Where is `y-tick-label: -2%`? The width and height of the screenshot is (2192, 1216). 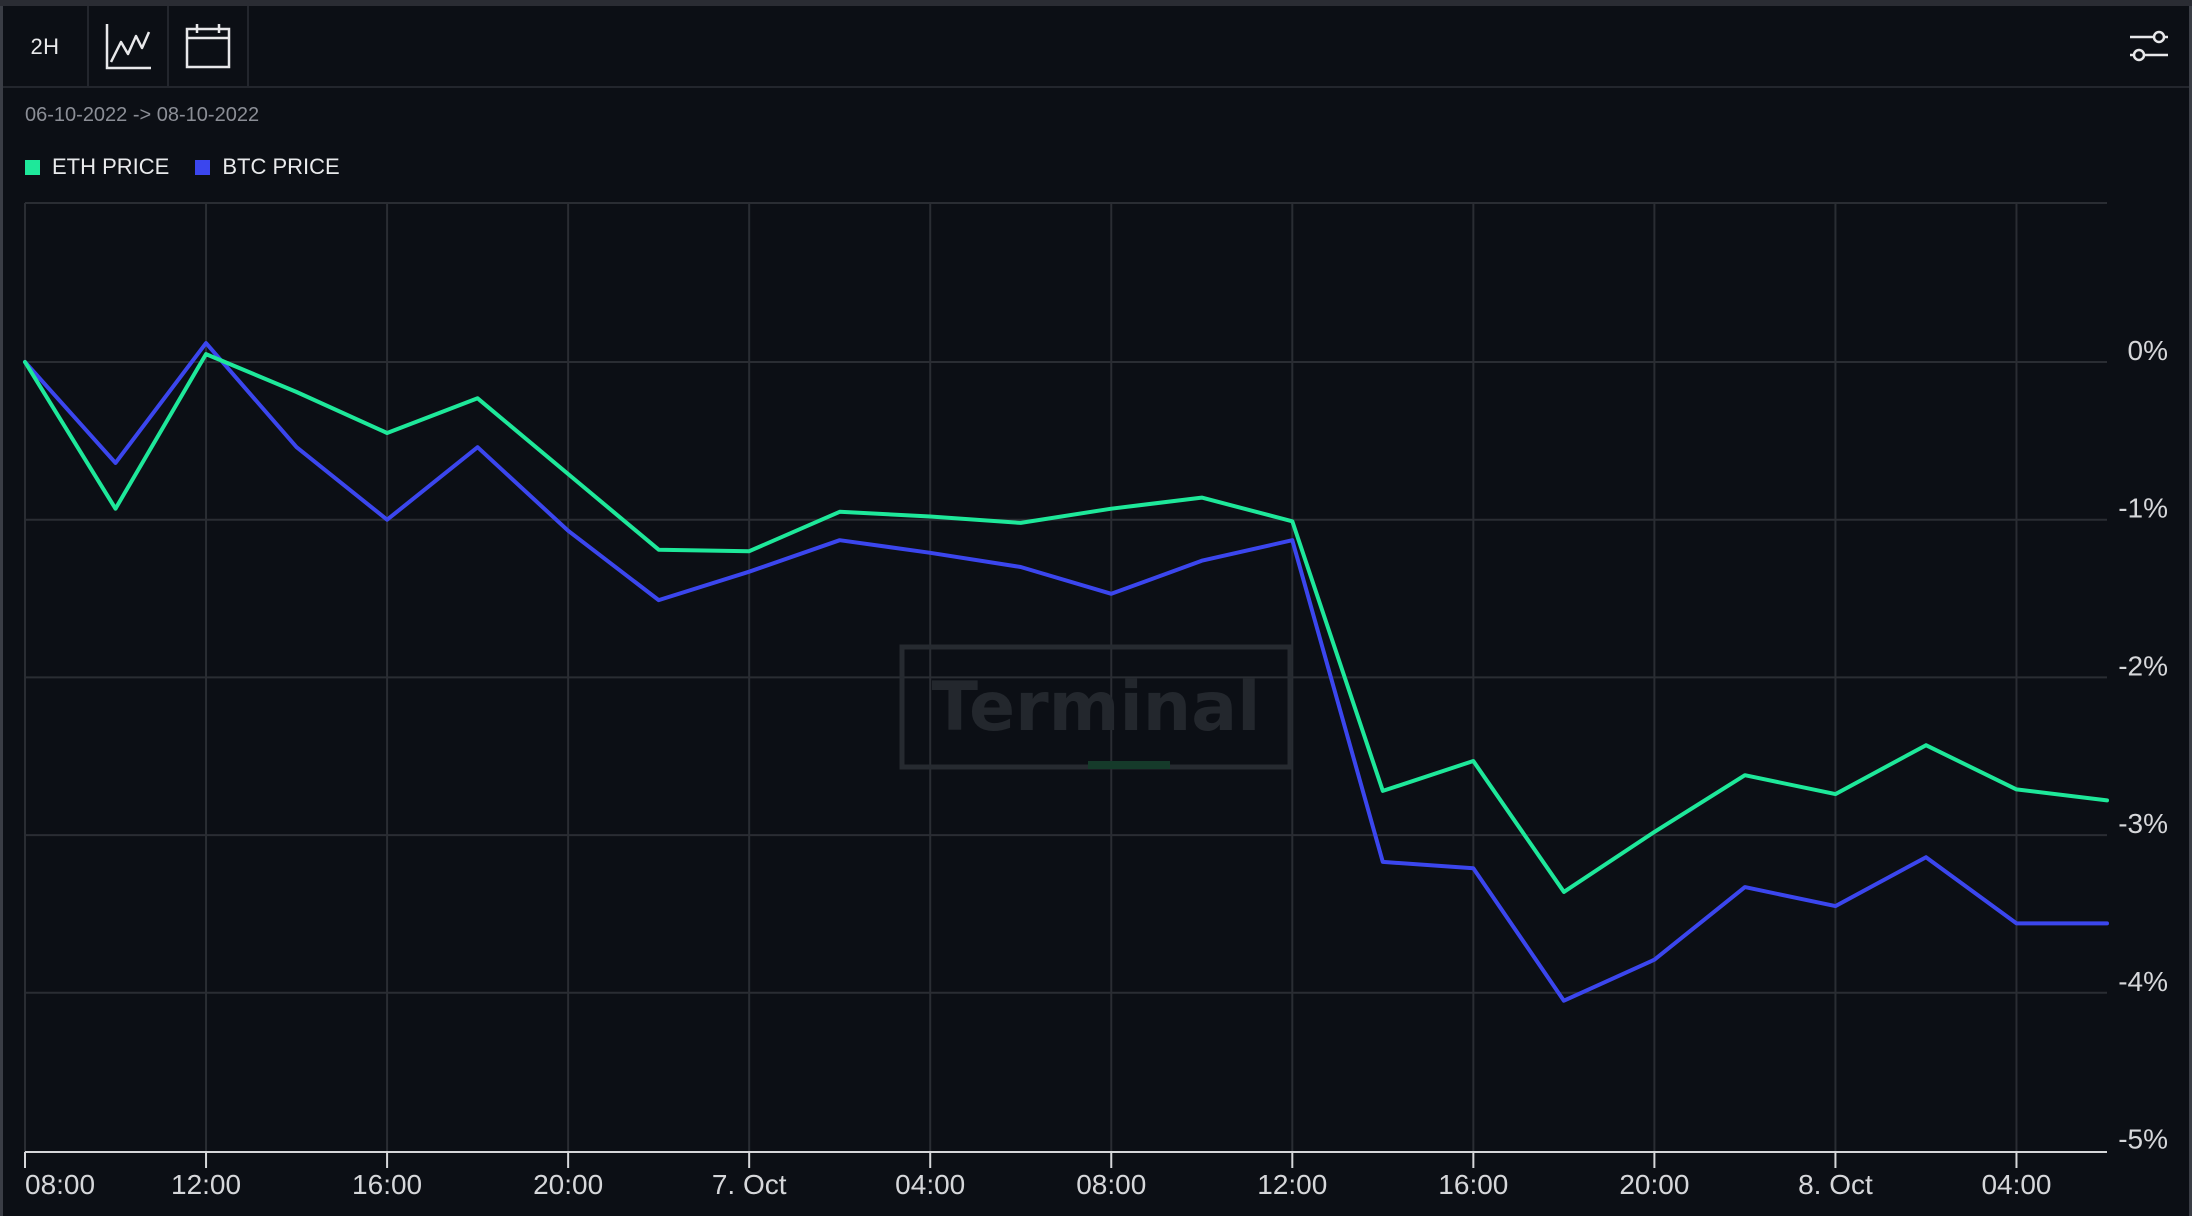 y-tick-label: -2% is located at coordinates (2143, 665).